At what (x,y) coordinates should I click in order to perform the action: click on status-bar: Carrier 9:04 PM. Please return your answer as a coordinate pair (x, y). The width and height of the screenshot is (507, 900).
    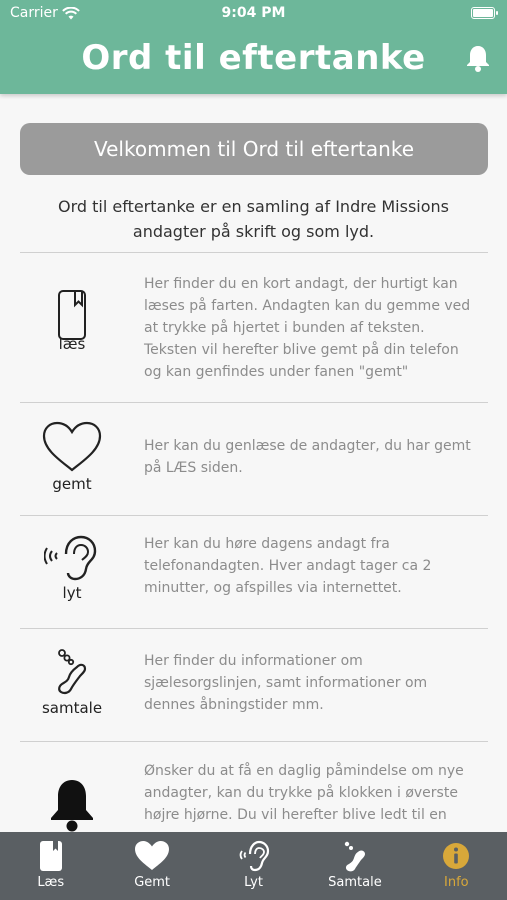
    Looking at the image, I should click on (253, 14).